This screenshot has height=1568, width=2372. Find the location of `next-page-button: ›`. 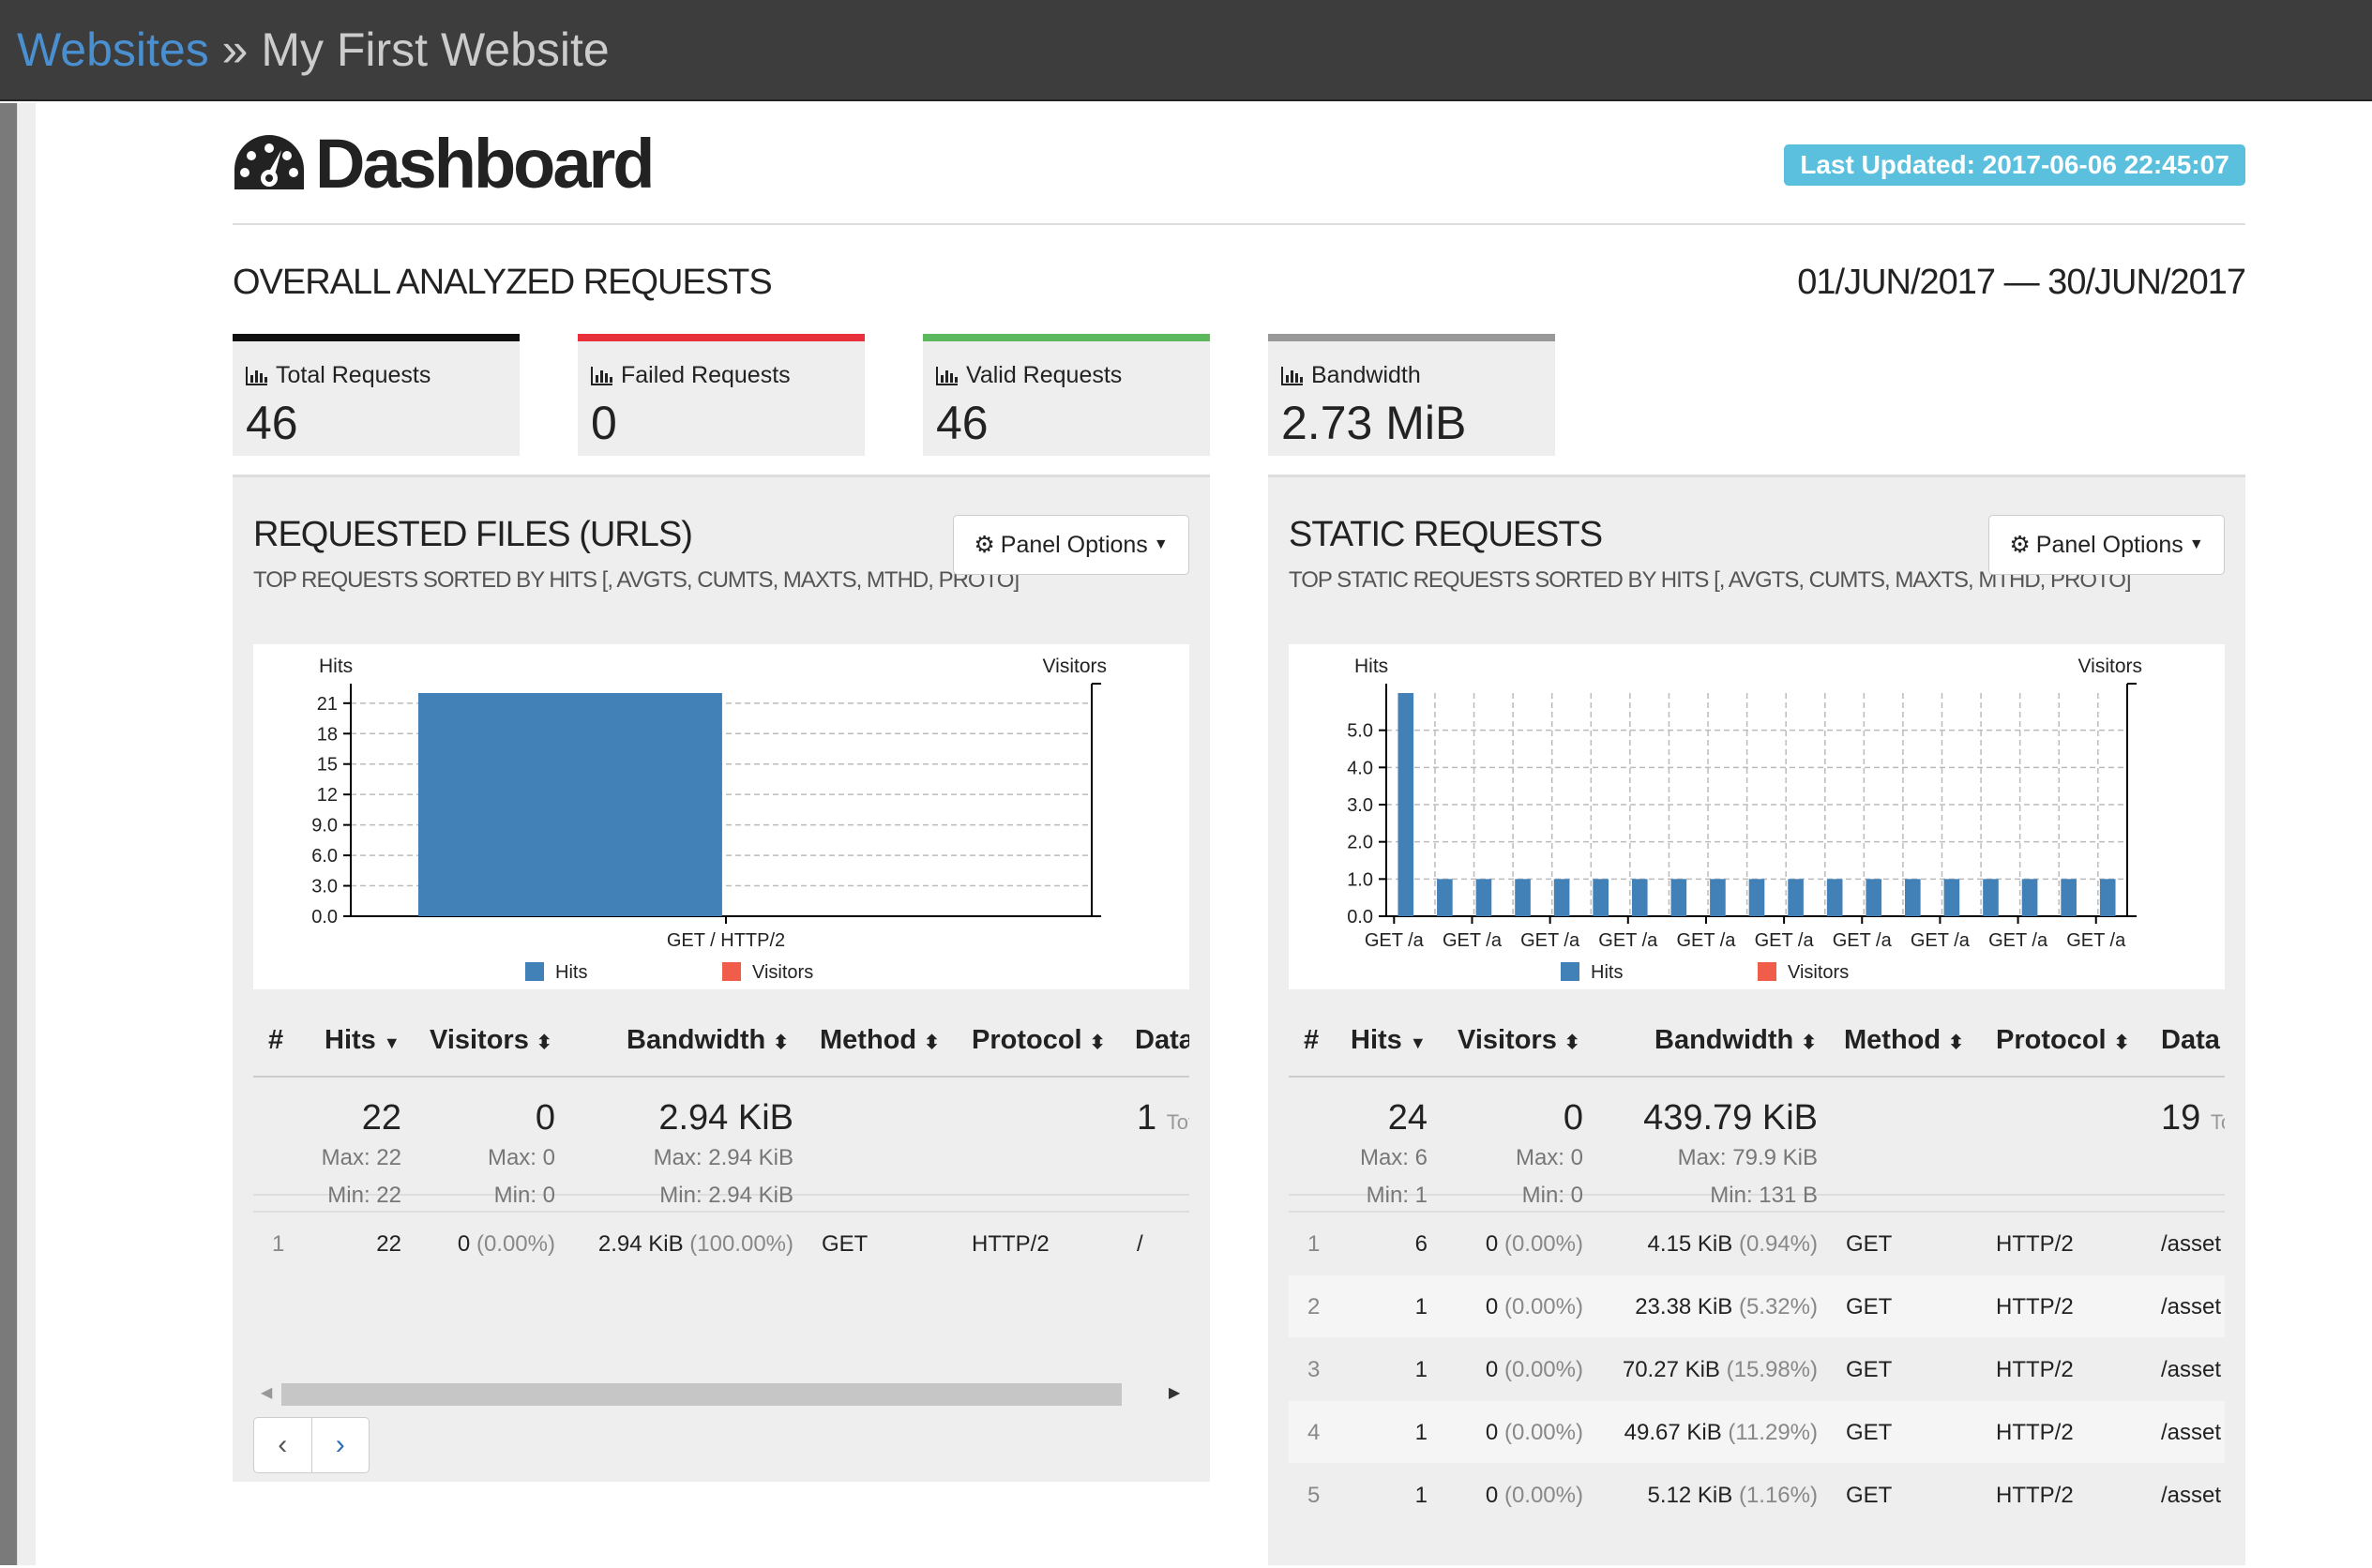

next-page-button: › is located at coordinates (340, 1445).